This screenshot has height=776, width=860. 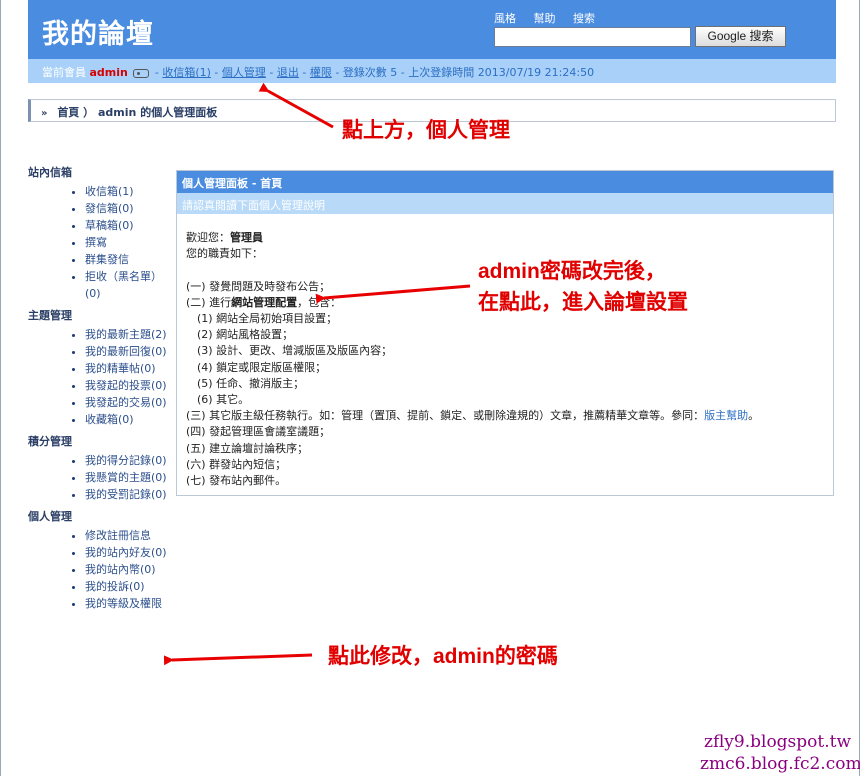 I want to click on site-header: 我的論壇 風格 幫助 搜索 Google 搜索, so click(x=432, y=29).